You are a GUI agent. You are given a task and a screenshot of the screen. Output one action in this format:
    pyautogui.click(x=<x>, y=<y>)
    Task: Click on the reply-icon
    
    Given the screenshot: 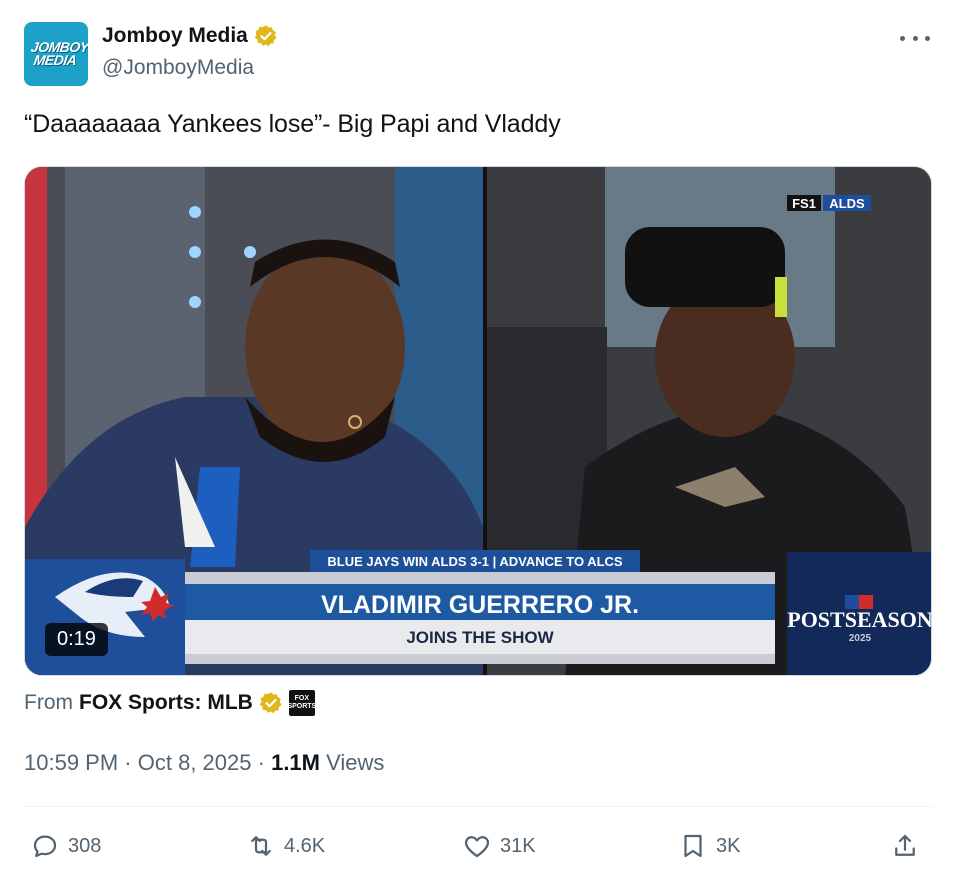 What is the action you would take?
    pyautogui.click(x=45, y=846)
    